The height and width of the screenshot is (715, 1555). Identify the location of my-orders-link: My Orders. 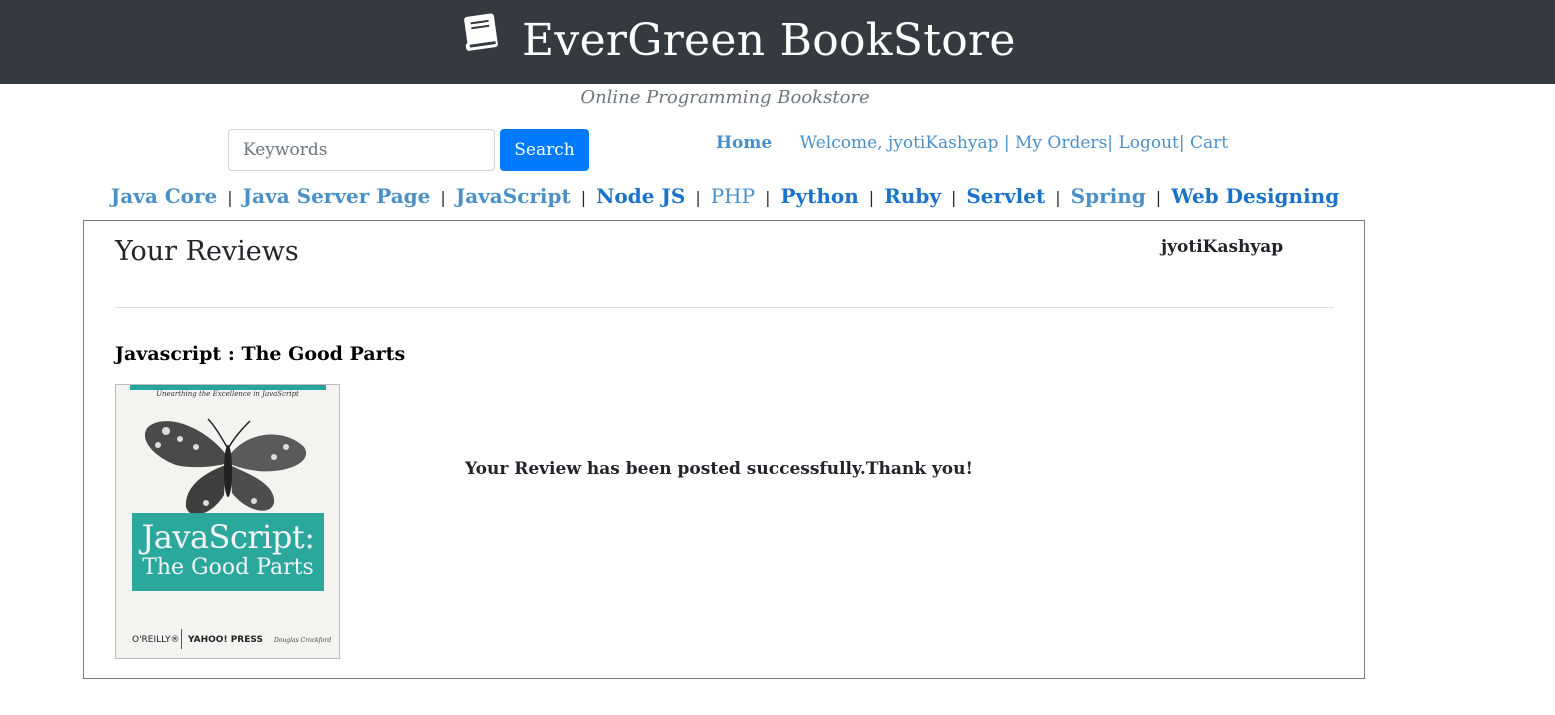
(1061, 143).